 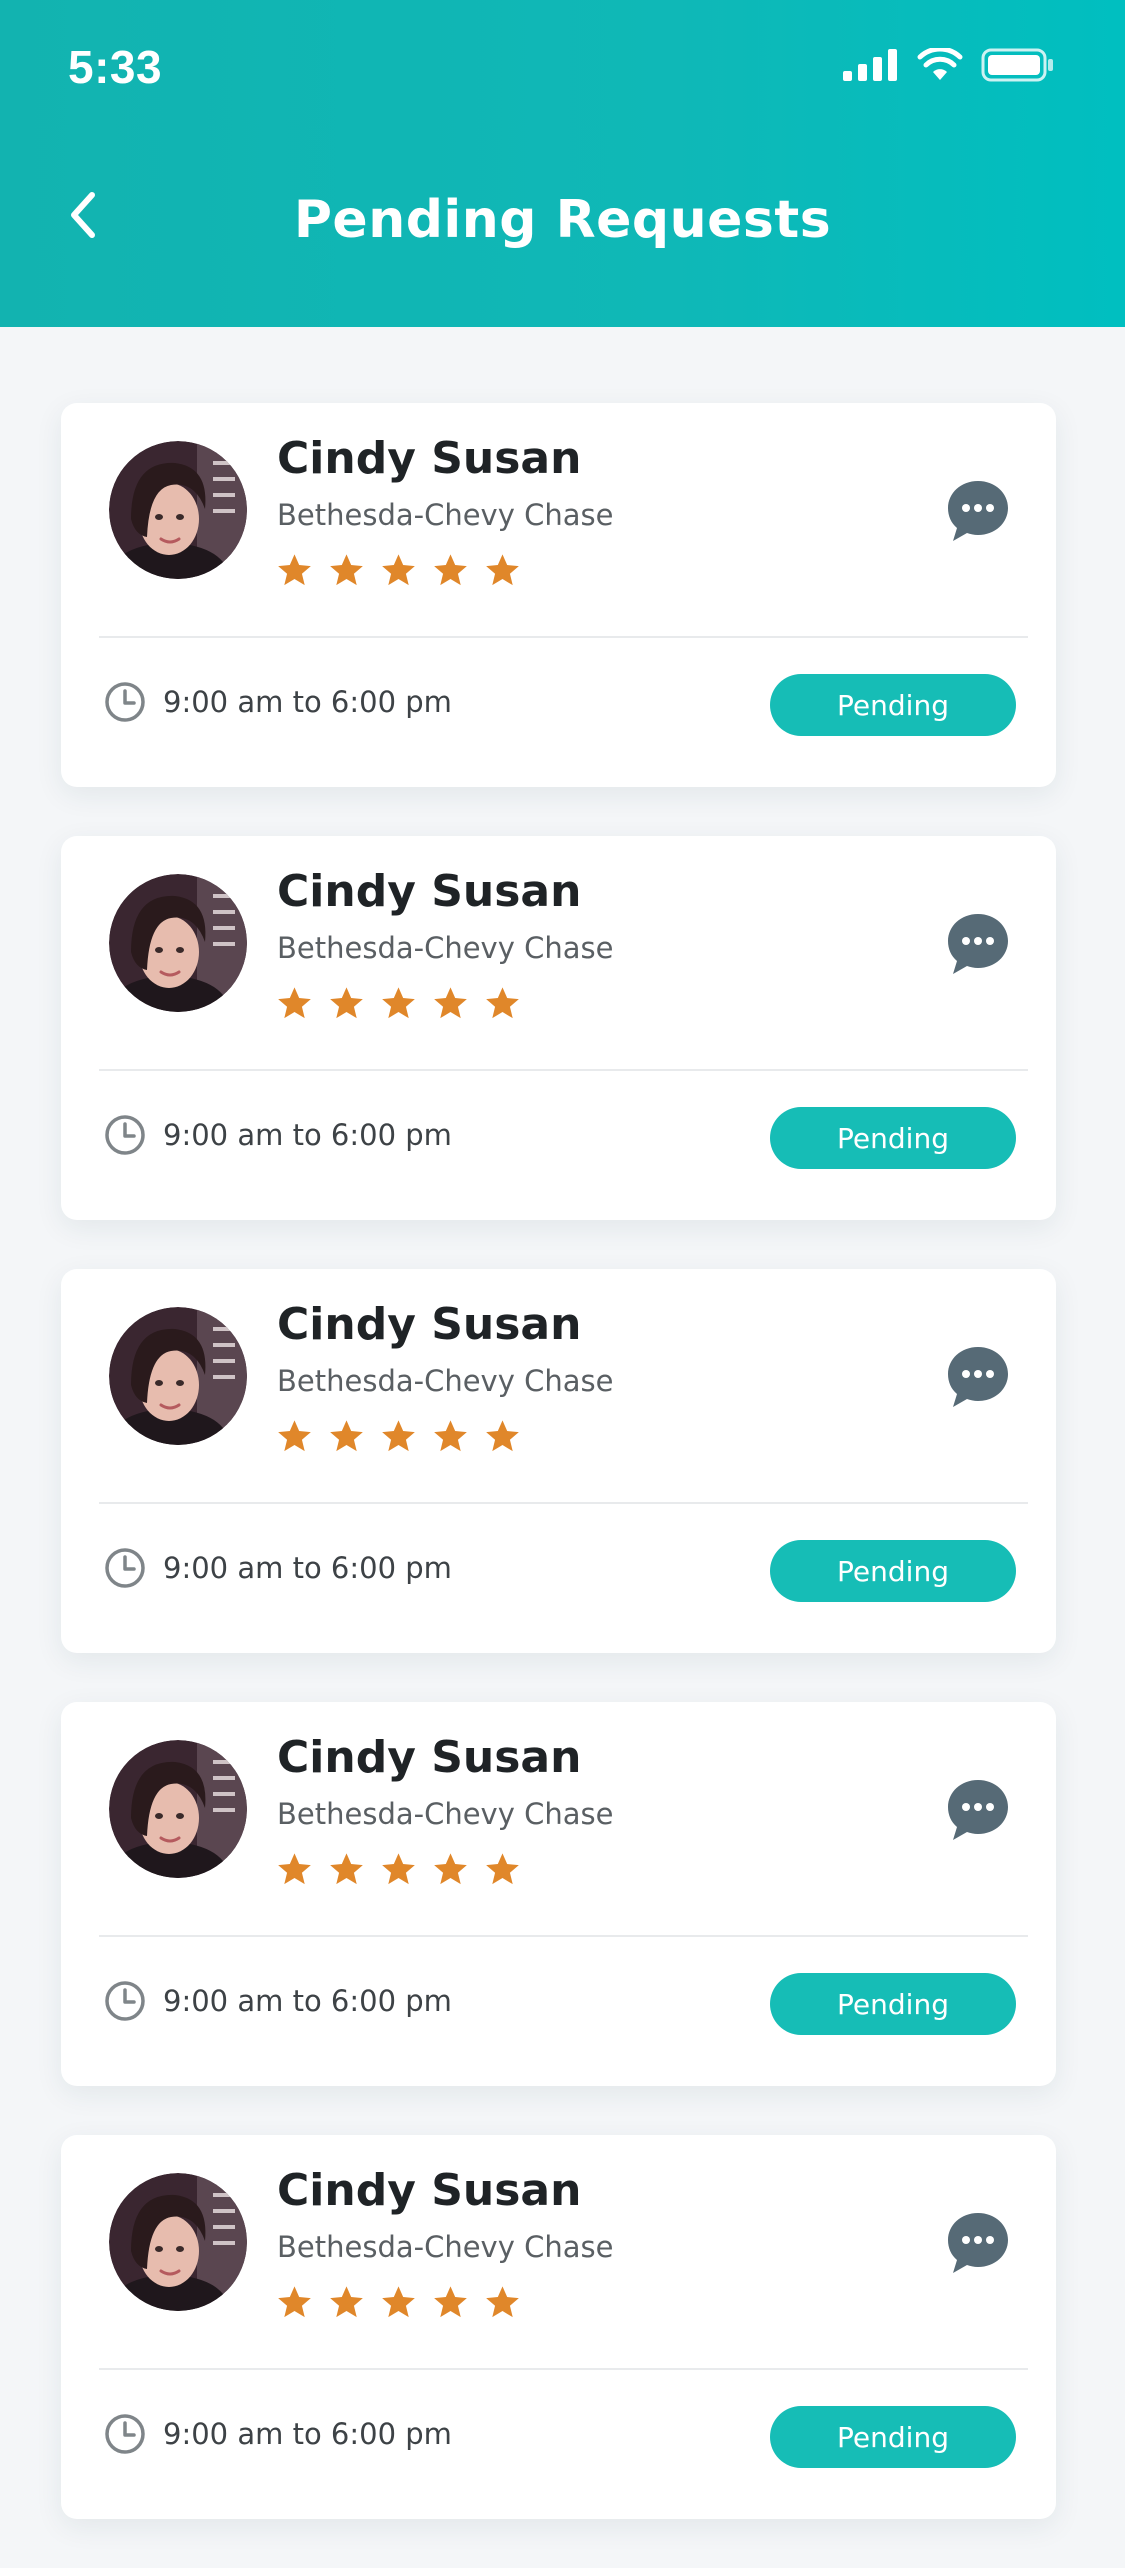 I want to click on cellular-signal-icon, so click(x=870, y=65).